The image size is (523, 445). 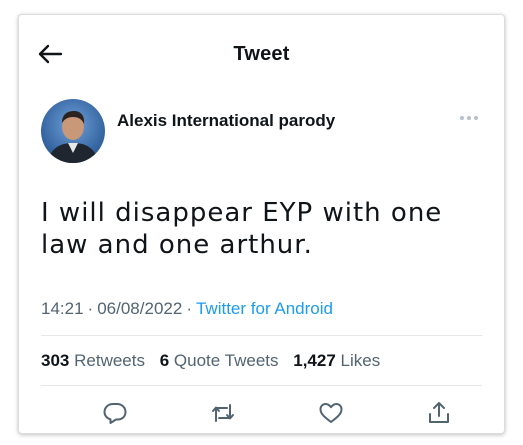 I want to click on tweet-meta: 14:21 · 06/08/2022 · Twitter for Android, so click(x=187, y=309).